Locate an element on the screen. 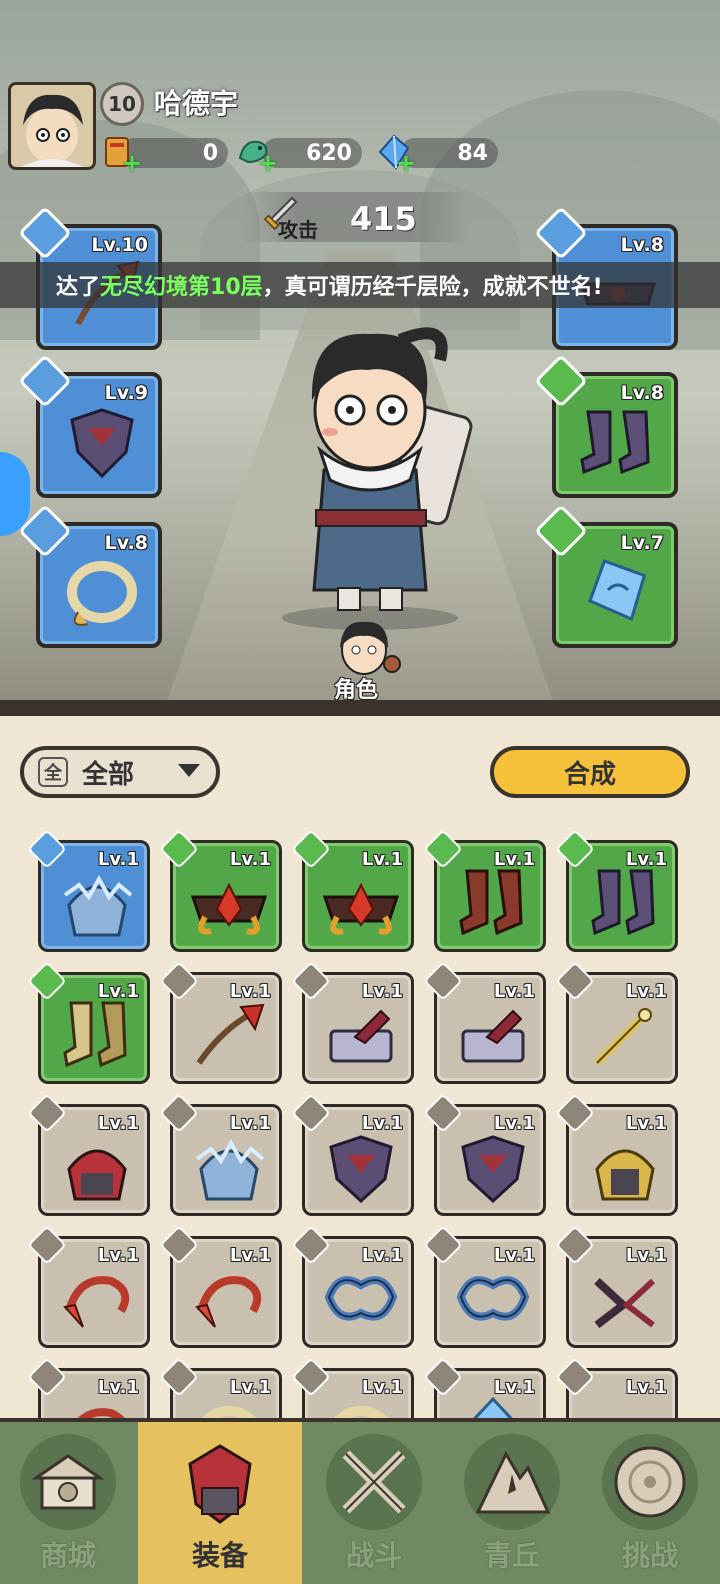  nav-tab-equipment: 装备 is located at coordinates (220, 1503).